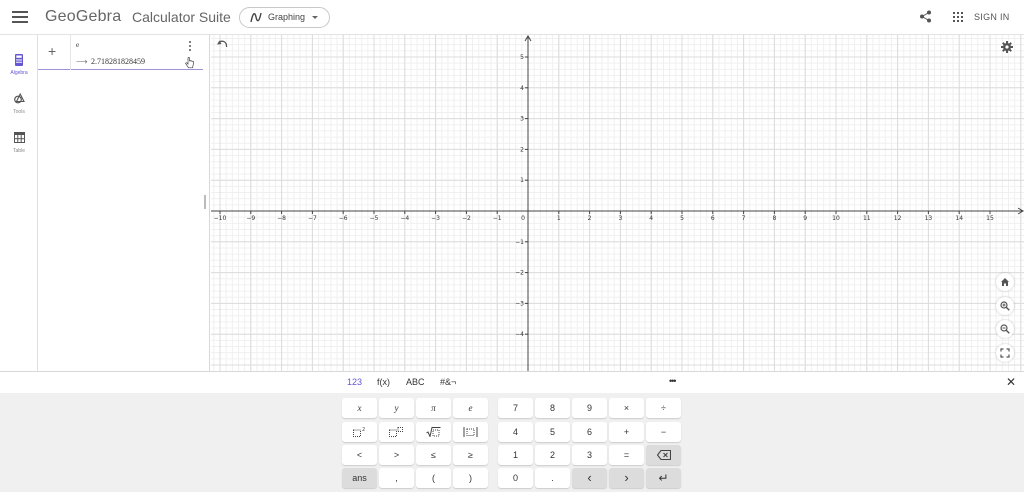 The width and height of the screenshot is (1024, 492). Describe the element at coordinates (354, 382) in the screenshot. I see `tab-123: 123` at that location.